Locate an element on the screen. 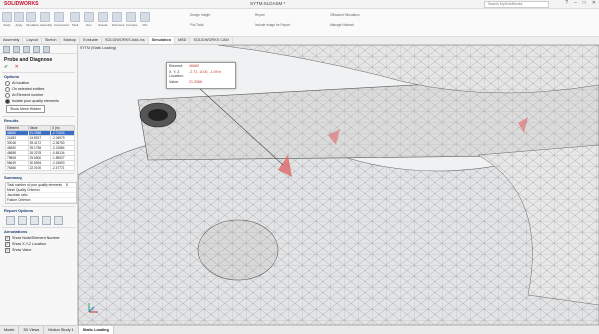 This screenshot has height=334, width=599. ribbon-compare-button: Compare is located at coordinates (132, 19).